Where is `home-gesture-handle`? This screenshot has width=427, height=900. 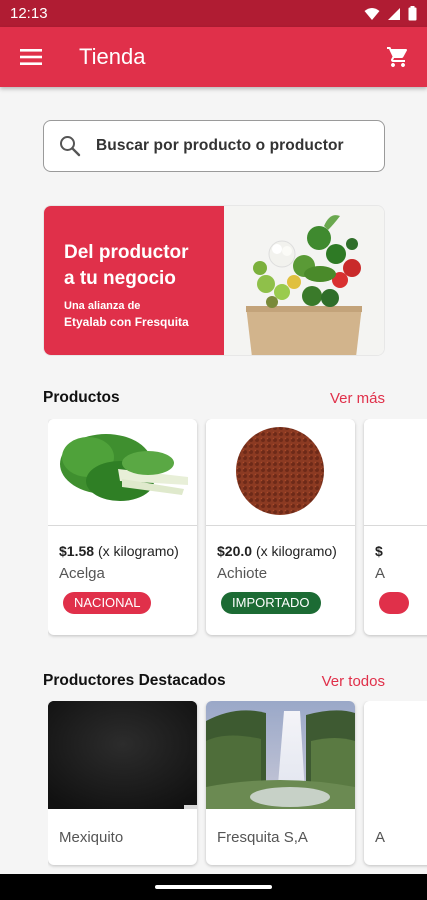
home-gesture-handle is located at coordinates (213, 887).